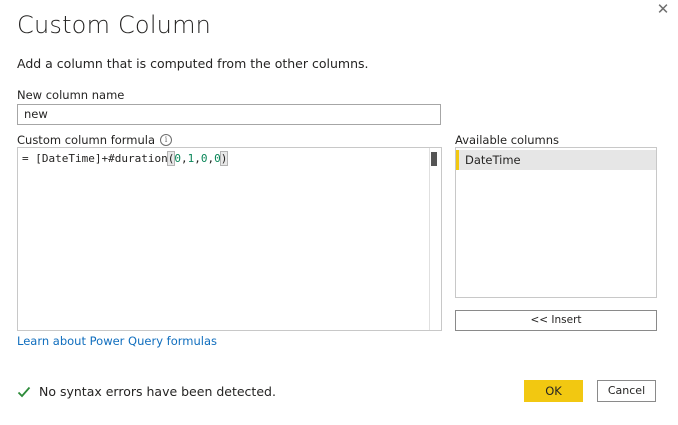 The width and height of the screenshot is (678, 425). Describe the element at coordinates (507, 140) in the screenshot. I see `available-columns-label: Available columns` at that location.